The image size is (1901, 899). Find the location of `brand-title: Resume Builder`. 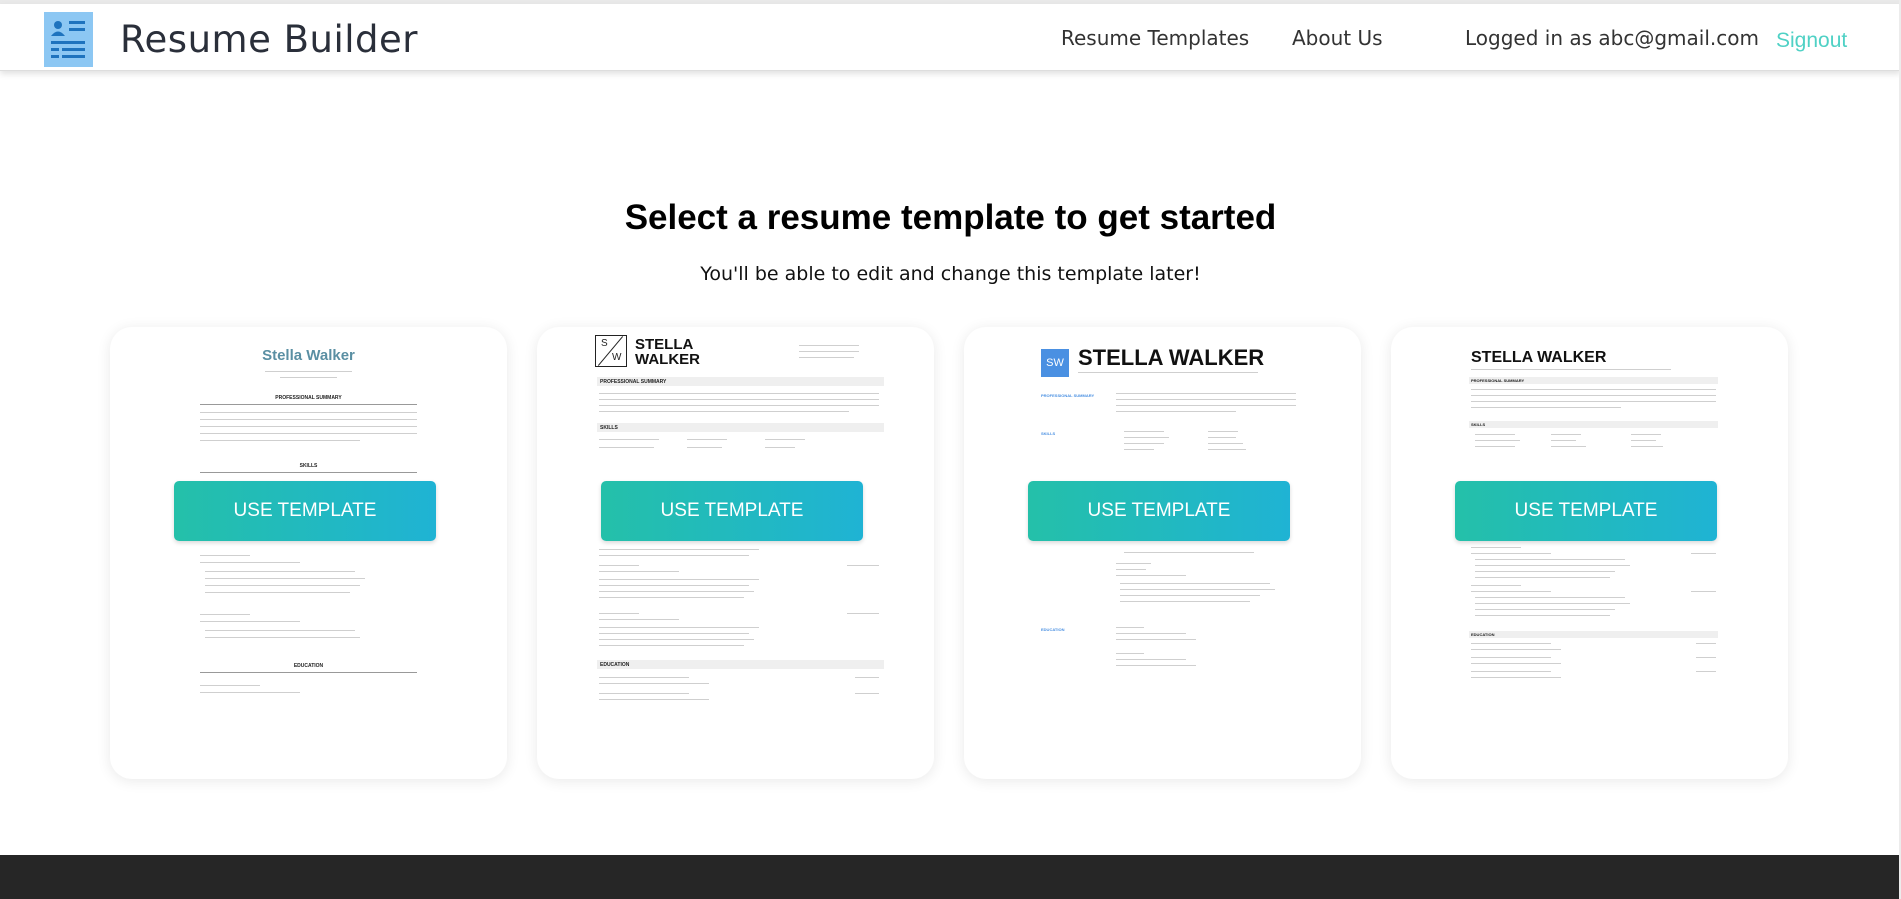

brand-title: Resume Builder is located at coordinates (269, 39).